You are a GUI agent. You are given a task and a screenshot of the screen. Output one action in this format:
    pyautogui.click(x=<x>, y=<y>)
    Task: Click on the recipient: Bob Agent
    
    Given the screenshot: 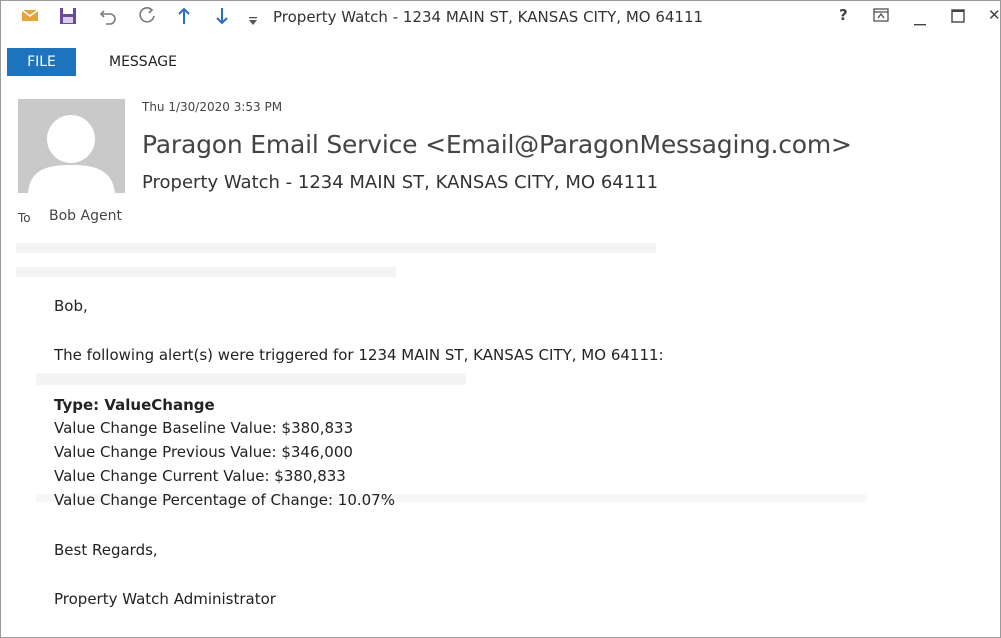 What is the action you would take?
    pyautogui.click(x=85, y=216)
    